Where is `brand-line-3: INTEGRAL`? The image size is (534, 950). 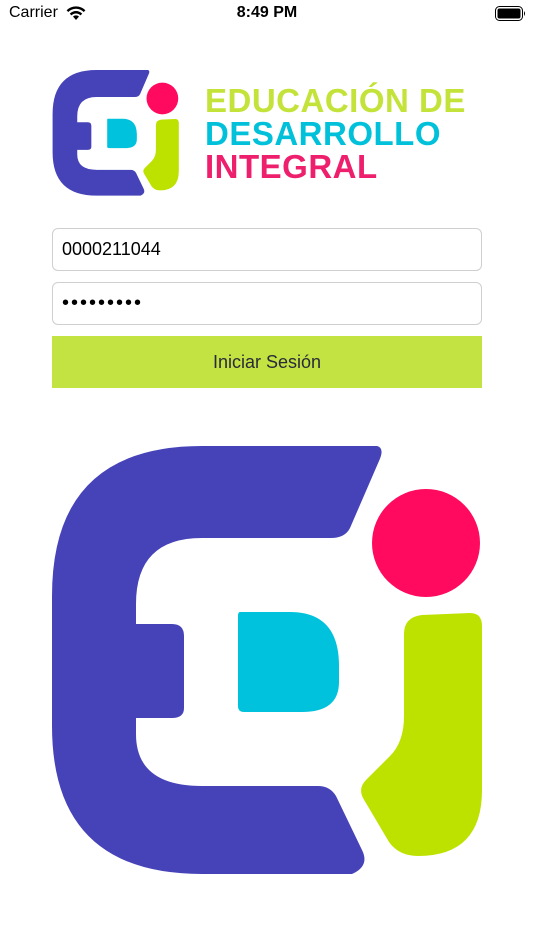 brand-line-3: INTEGRAL is located at coordinates (291, 166).